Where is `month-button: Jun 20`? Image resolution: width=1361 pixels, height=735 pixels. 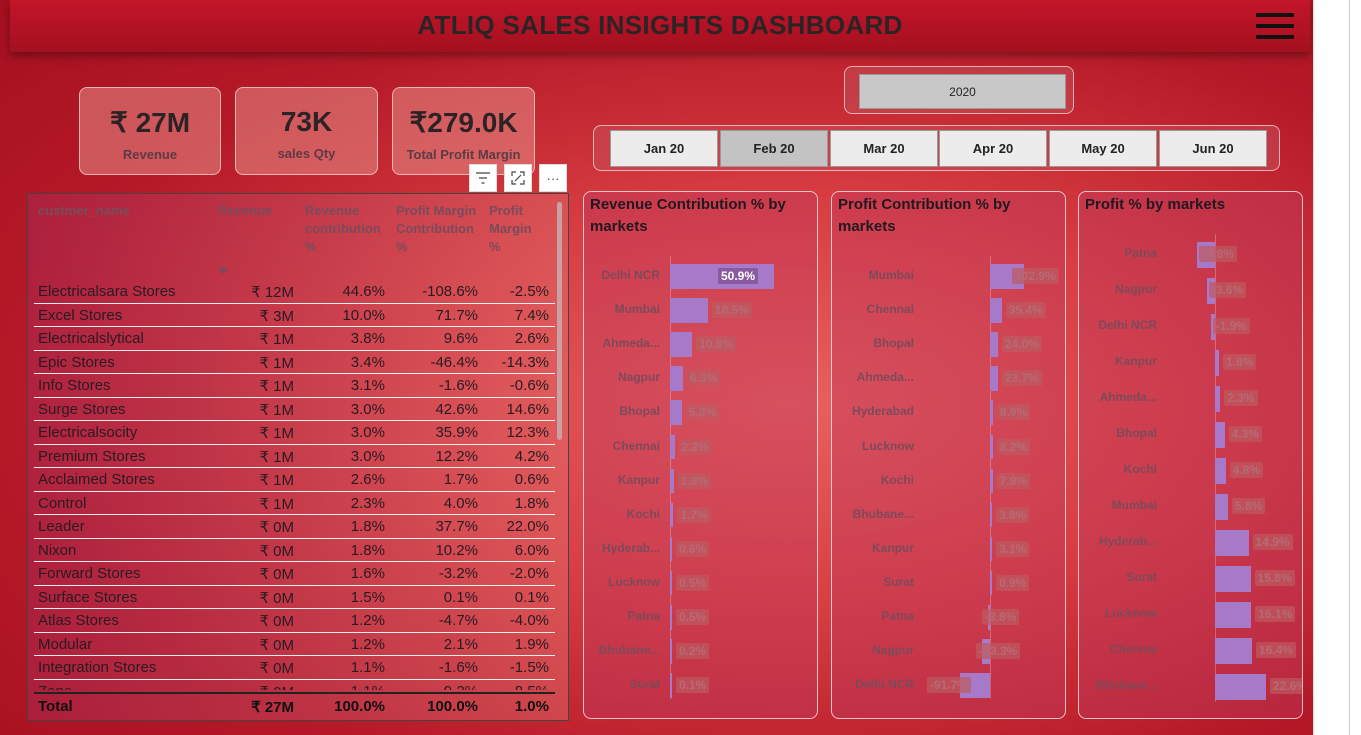 month-button: Jun 20 is located at coordinates (1213, 148).